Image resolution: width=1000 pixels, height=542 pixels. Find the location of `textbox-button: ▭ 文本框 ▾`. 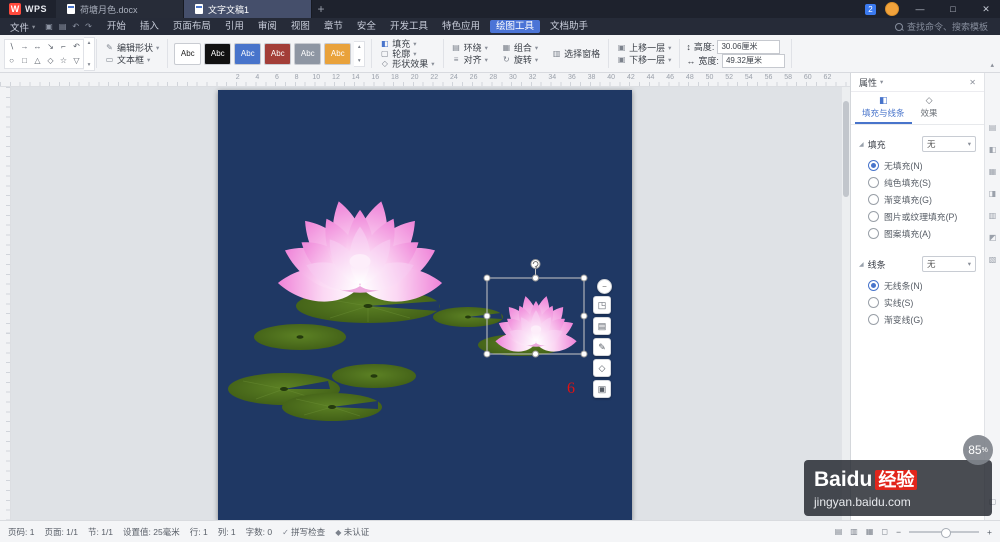

textbox-button: ▭ 文本框 ▾ is located at coordinates (132, 59).